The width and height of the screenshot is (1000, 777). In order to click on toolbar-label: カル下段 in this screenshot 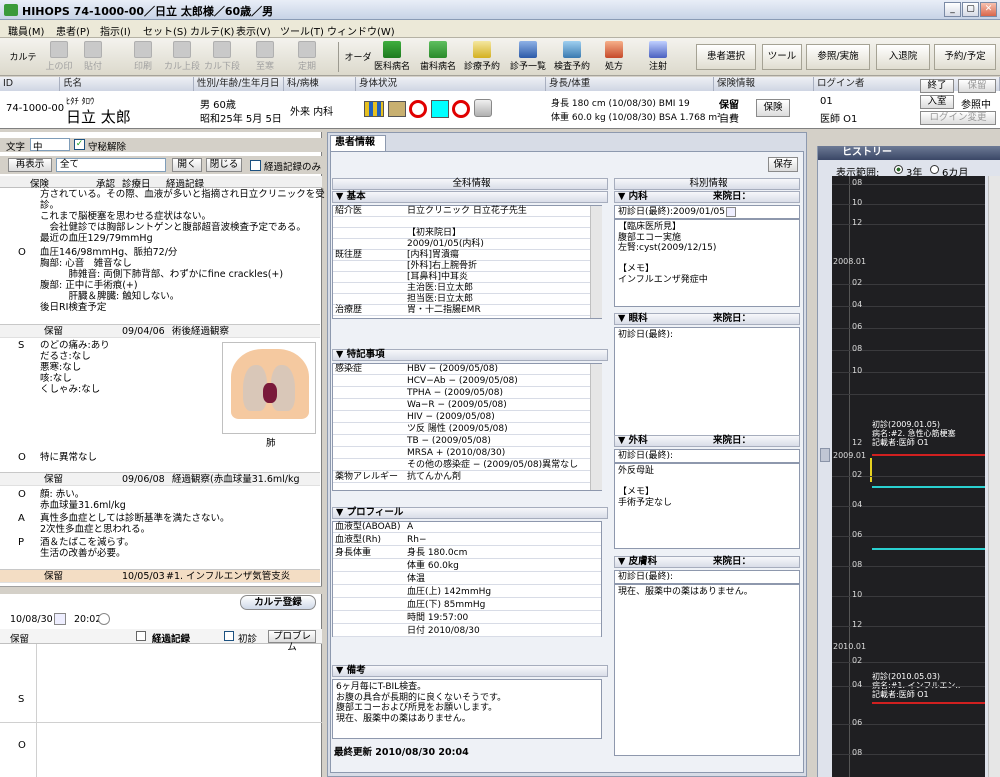, I will do `click(222, 67)`.